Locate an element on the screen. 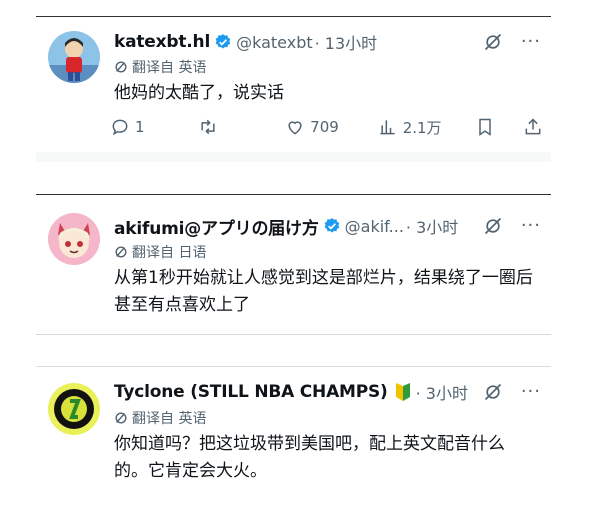  share-button is located at coordinates (533, 127).